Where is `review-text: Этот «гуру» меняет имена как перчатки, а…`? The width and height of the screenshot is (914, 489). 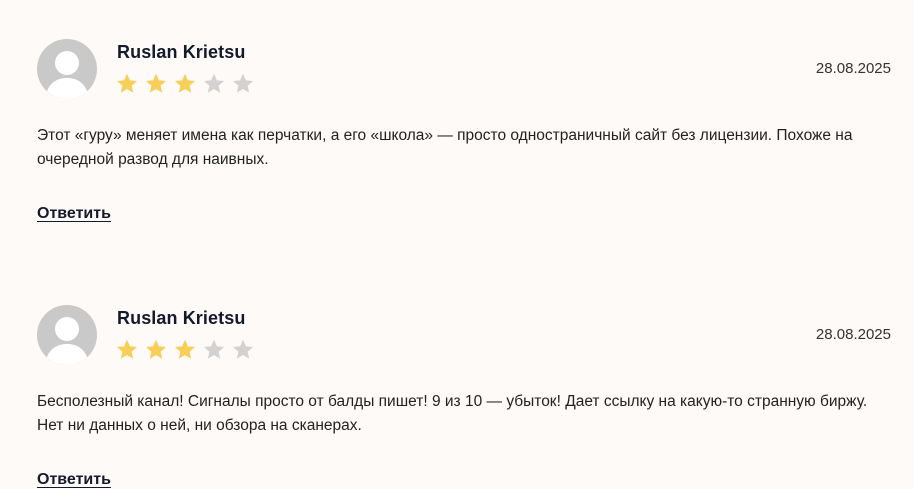
review-text: Этот «гуру» меняет имена как перчатки, а… is located at coordinates (445, 147).